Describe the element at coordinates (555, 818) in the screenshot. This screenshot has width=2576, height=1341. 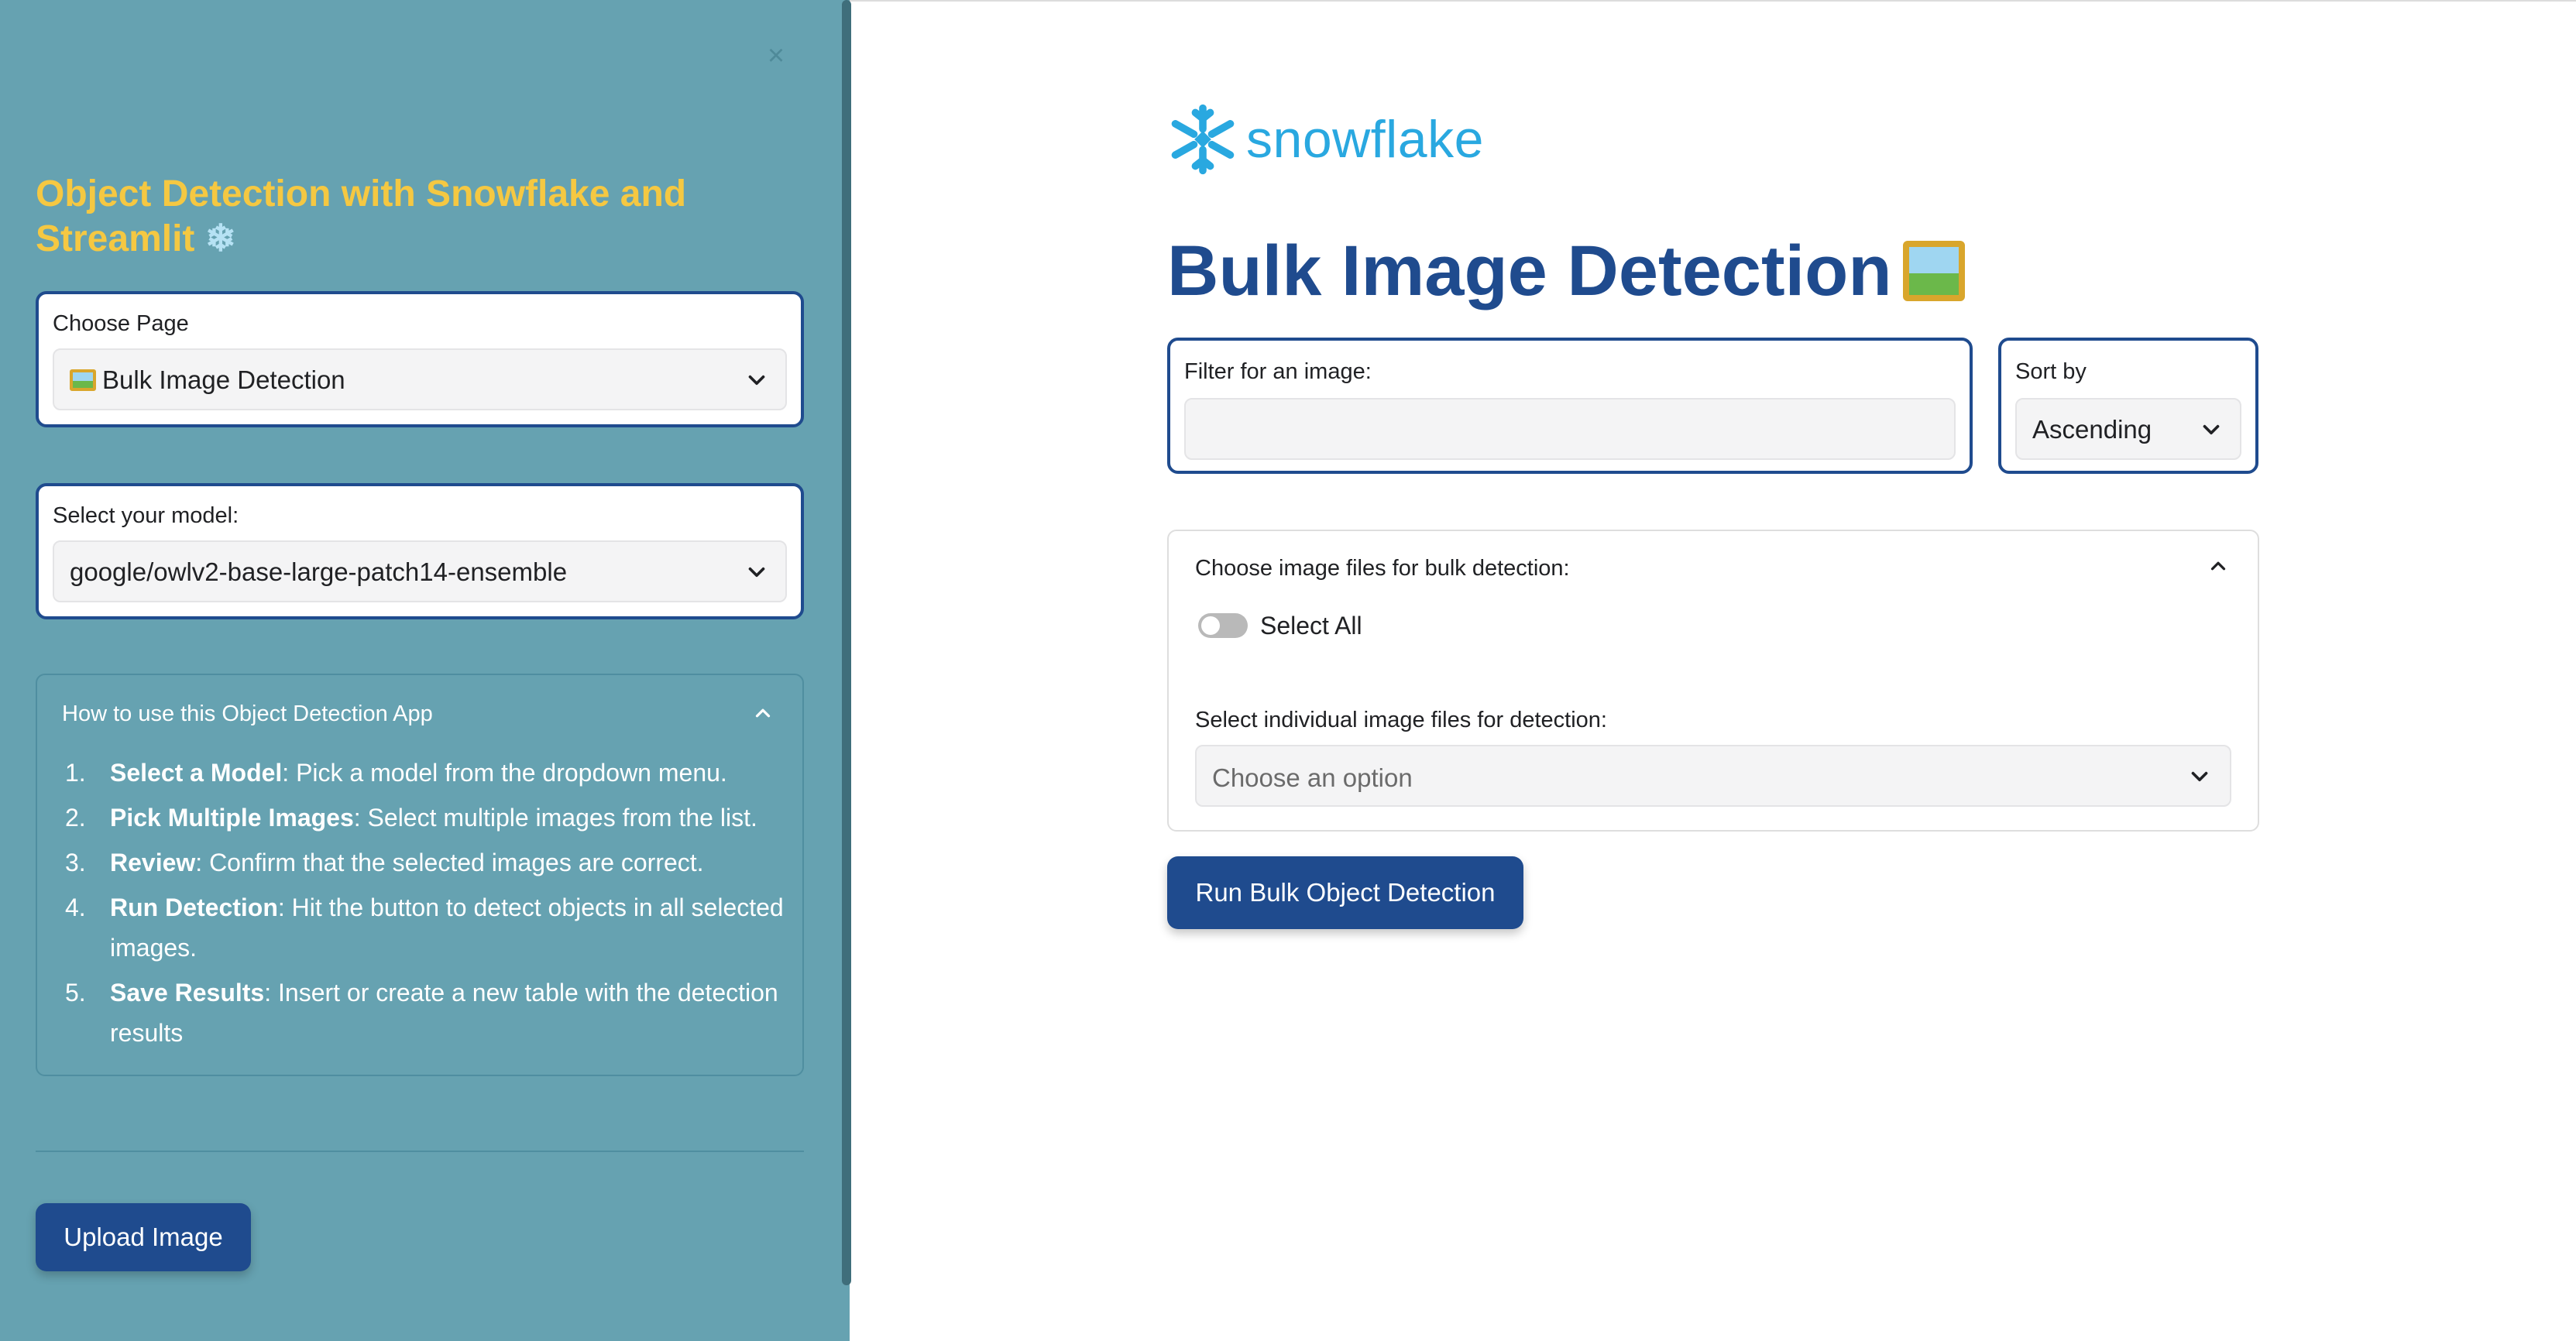
I see `step-desc: : Select multiple images from the list.` at that location.